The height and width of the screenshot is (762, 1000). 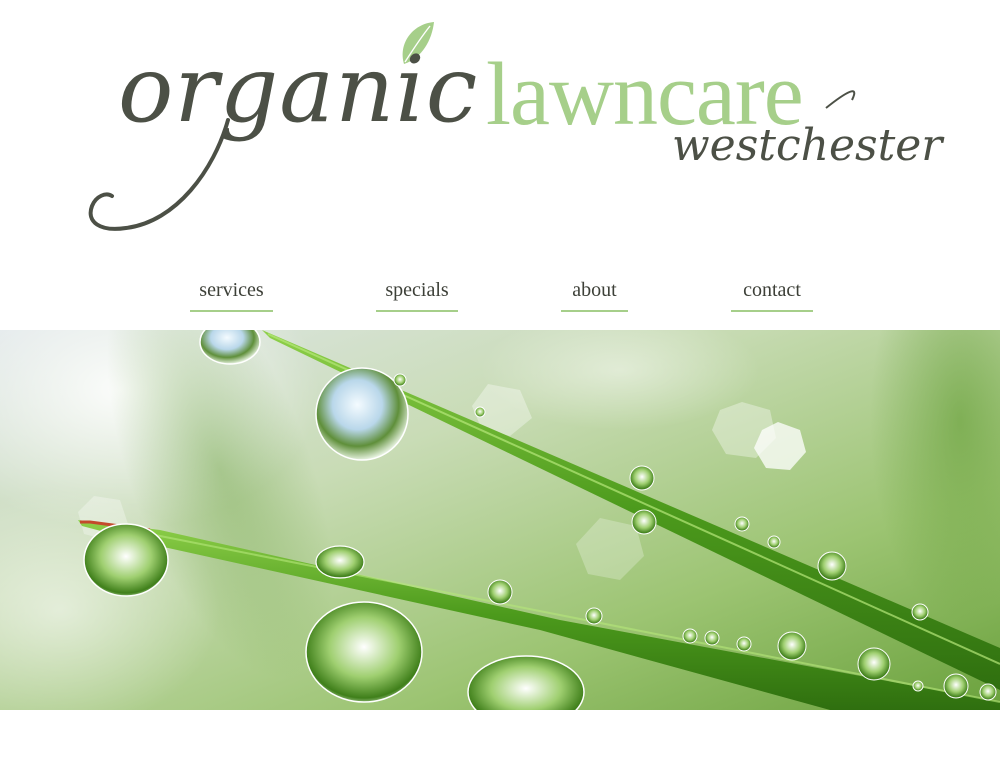 What do you see at coordinates (231, 292) in the screenshot?
I see `nav-link-services: services` at bounding box center [231, 292].